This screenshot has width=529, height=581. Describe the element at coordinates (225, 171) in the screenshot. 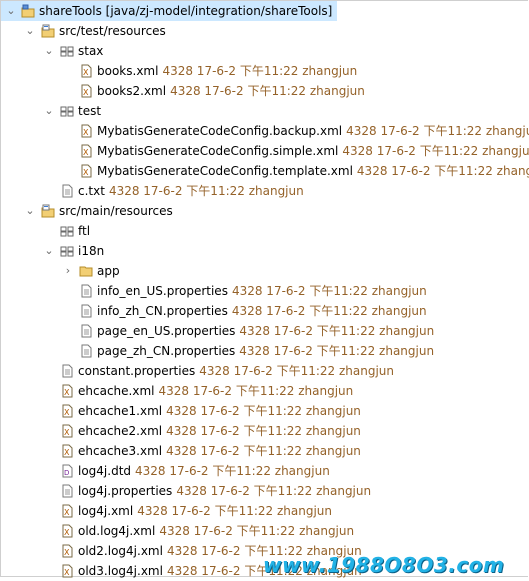

I see `item-name: MybatisGenerateCodeConfig.template.xml` at that location.